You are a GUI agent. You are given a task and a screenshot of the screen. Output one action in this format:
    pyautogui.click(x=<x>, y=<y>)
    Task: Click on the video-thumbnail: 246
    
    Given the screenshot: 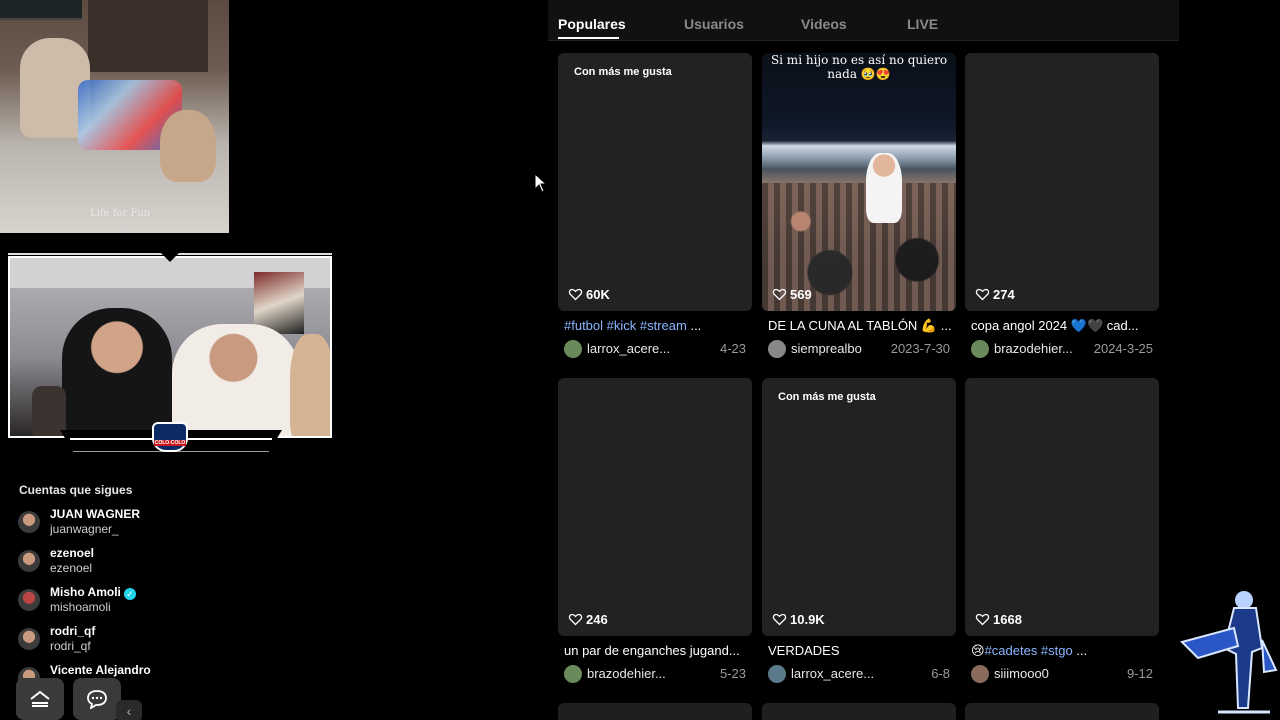 What is the action you would take?
    pyautogui.click(x=655, y=507)
    